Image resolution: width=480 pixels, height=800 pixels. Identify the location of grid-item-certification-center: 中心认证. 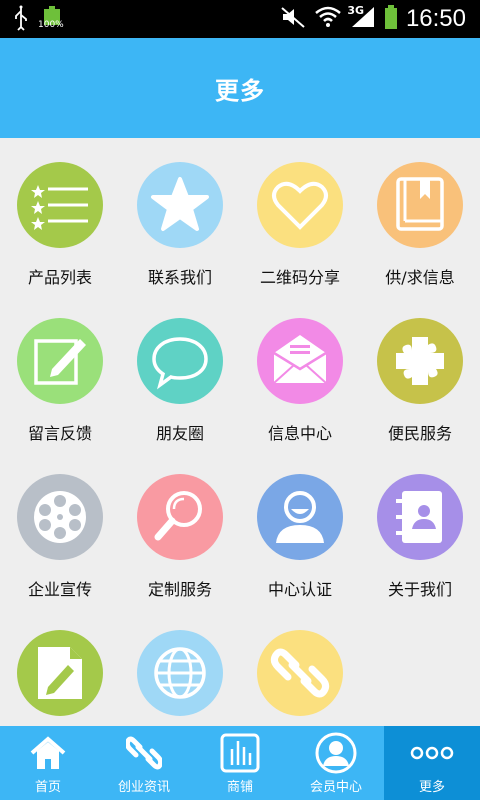
(300, 528).